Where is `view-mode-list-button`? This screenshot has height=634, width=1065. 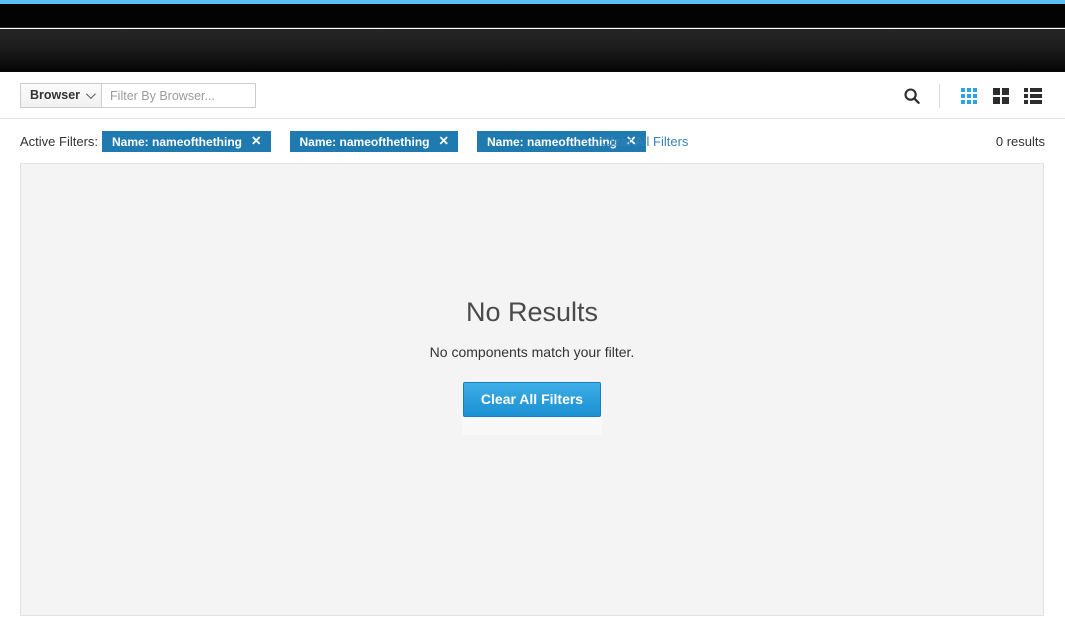
view-mode-list-button is located at coordinates (1033, 96).